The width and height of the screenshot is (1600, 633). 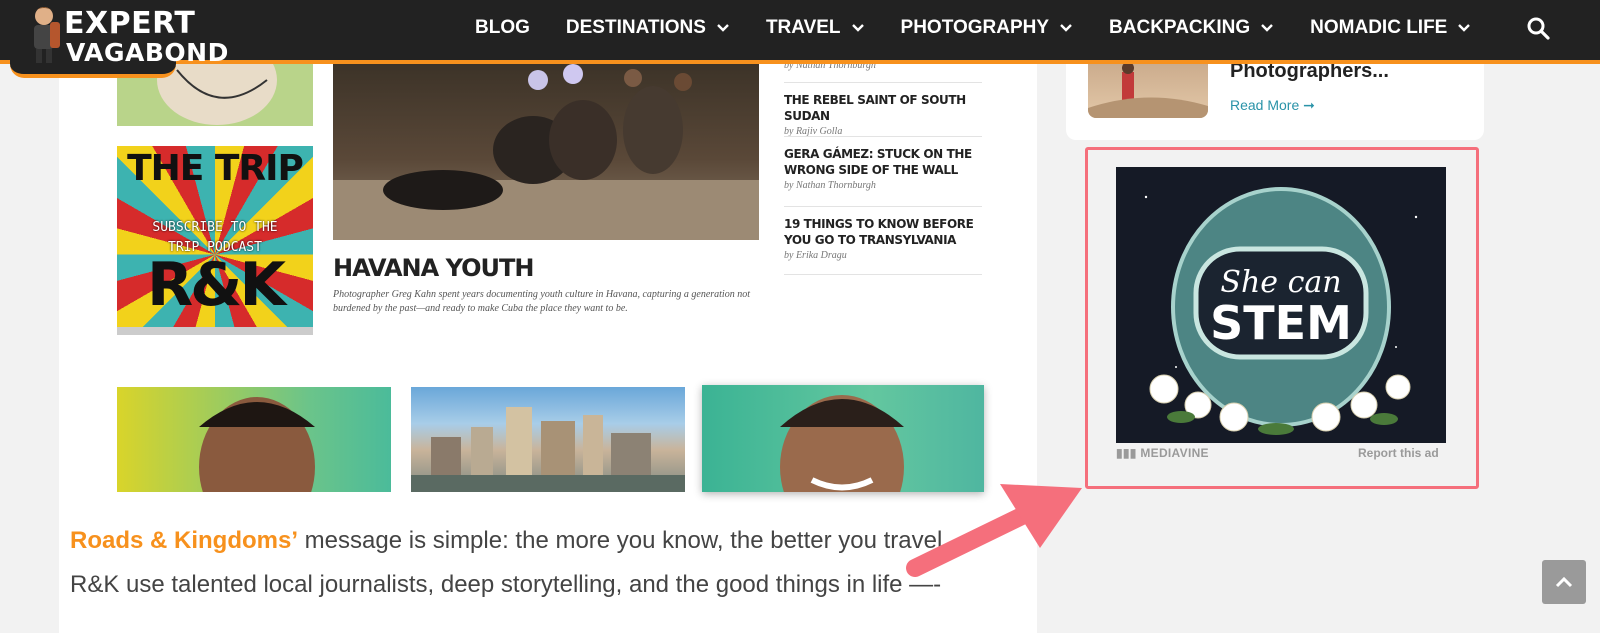 What do you see at coordinates (1126, 453) in the screenshot?
I see `mediavine-icon: ▮▮▮` at bounding box center [1126, 453].